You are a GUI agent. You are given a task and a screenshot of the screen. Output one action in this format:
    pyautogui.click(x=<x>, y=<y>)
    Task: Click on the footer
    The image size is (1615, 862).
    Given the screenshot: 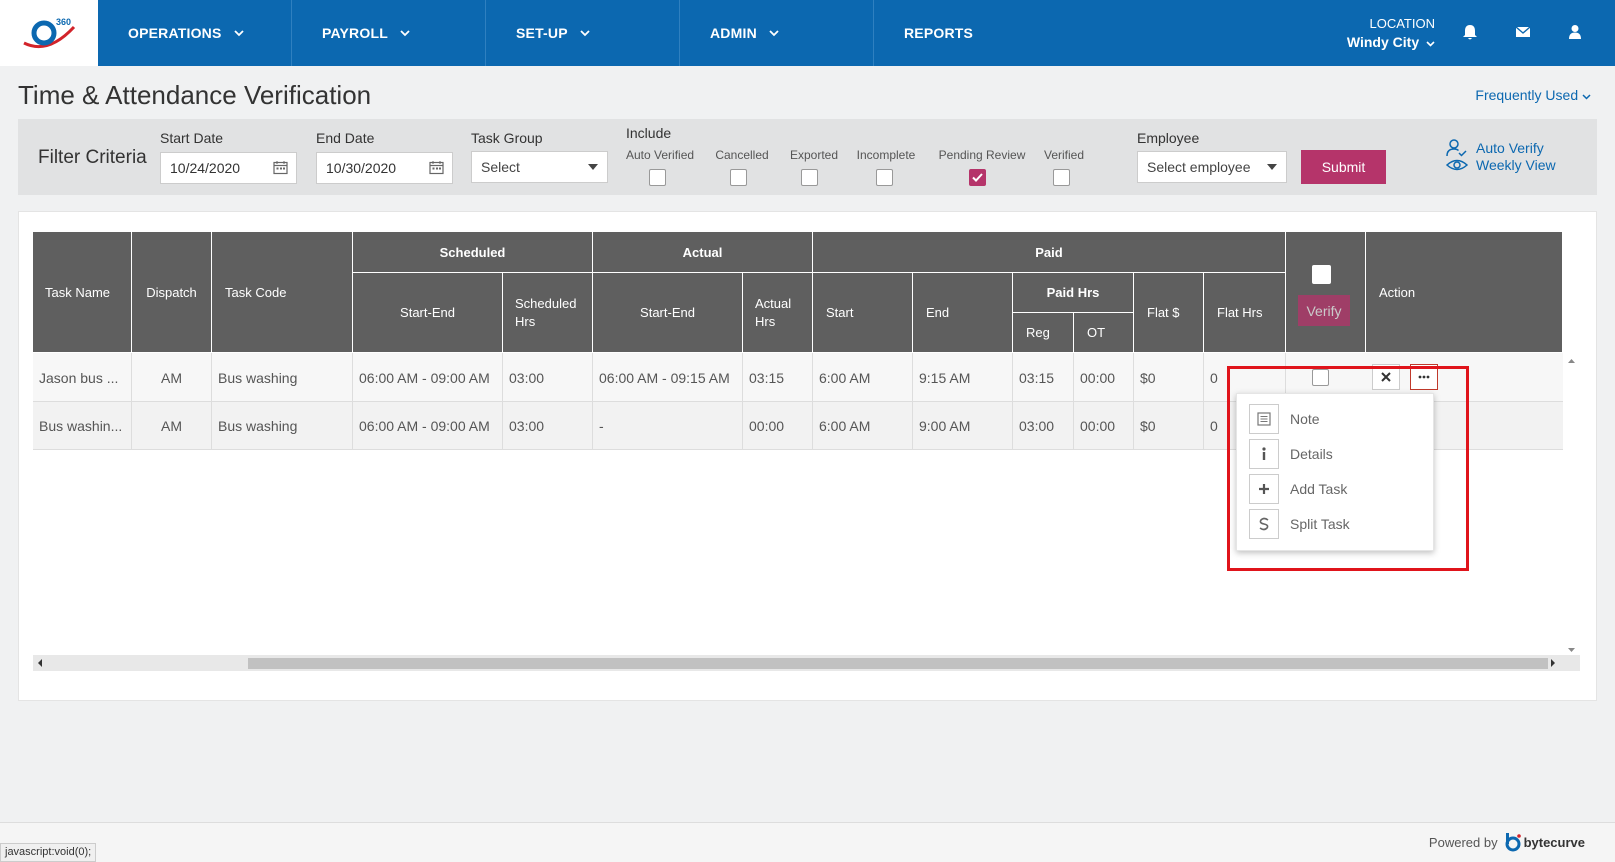 What is the action you would take?
    pyautogui.click(x=807, y=842)
    